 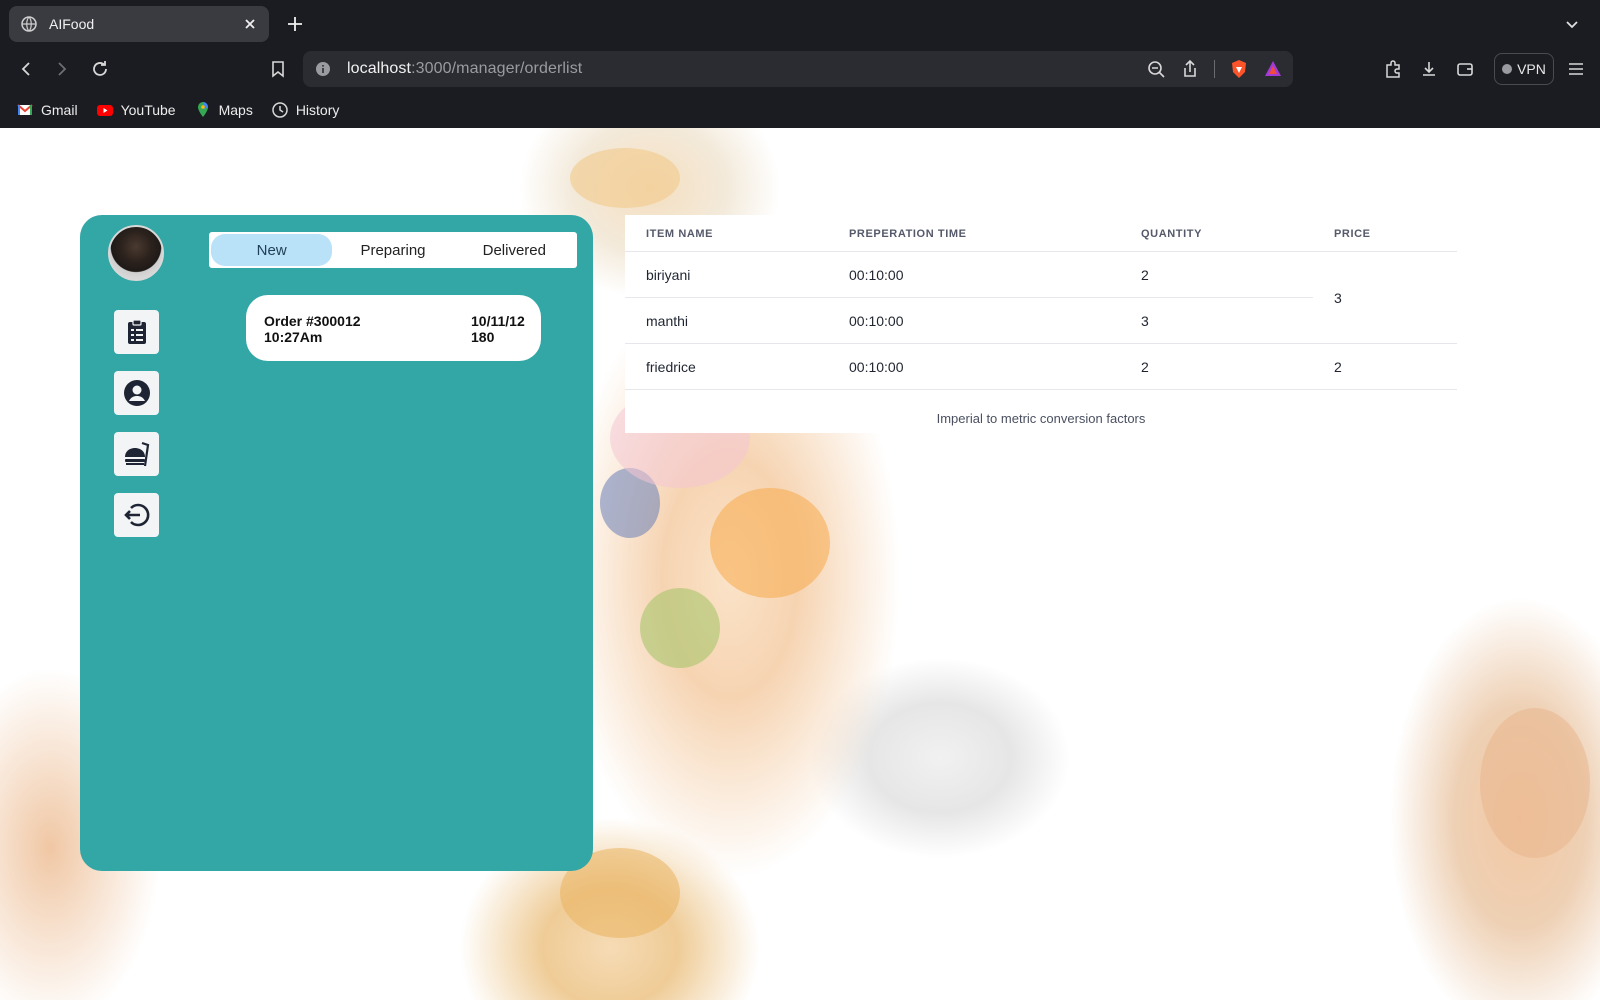 What do you see at coordinates (1393, 69) in the screenshot?
I see `extensions-icon` at bounding box center [1393, 69].